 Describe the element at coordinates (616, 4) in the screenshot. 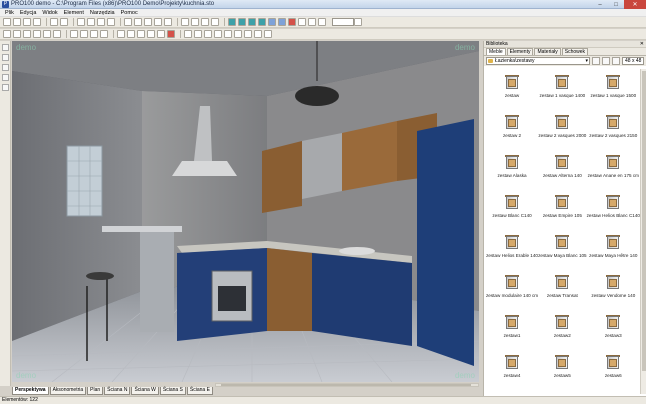

I see `maximize-button: □` at that location.